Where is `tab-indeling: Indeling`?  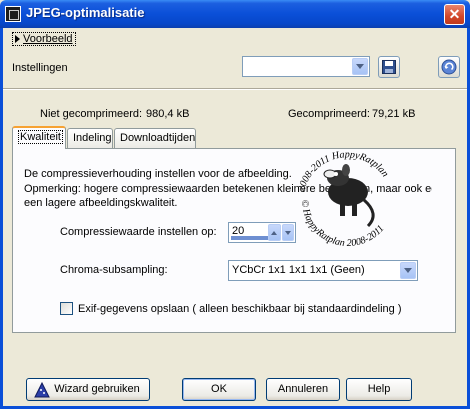
tab-indeling: Indeling is located at coordinates (90, 138).